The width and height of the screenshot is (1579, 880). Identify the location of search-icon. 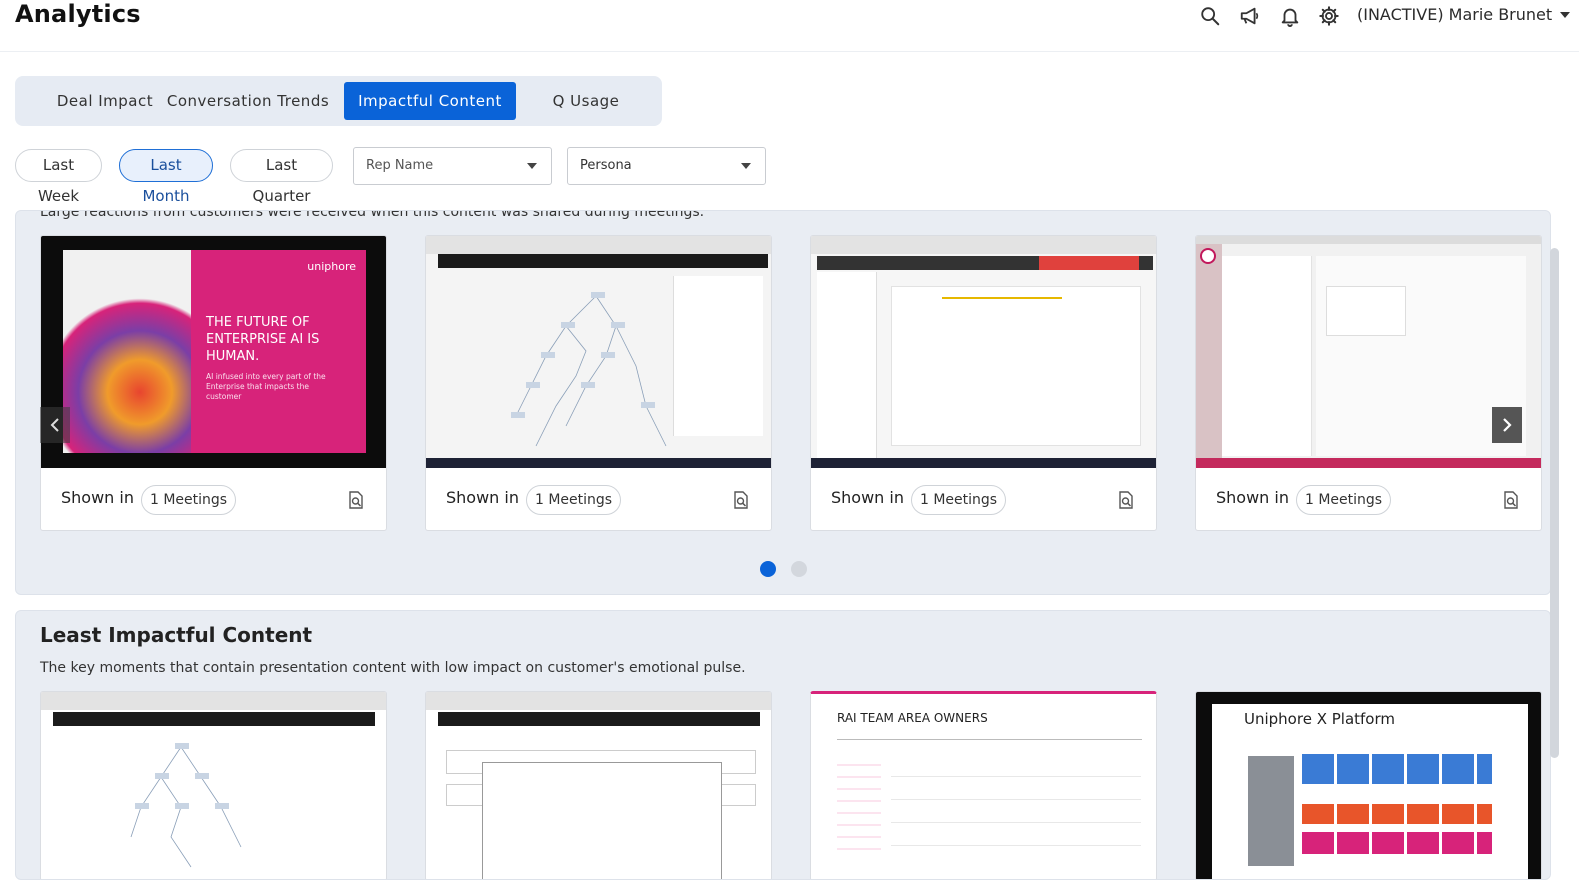
(1210, 16).